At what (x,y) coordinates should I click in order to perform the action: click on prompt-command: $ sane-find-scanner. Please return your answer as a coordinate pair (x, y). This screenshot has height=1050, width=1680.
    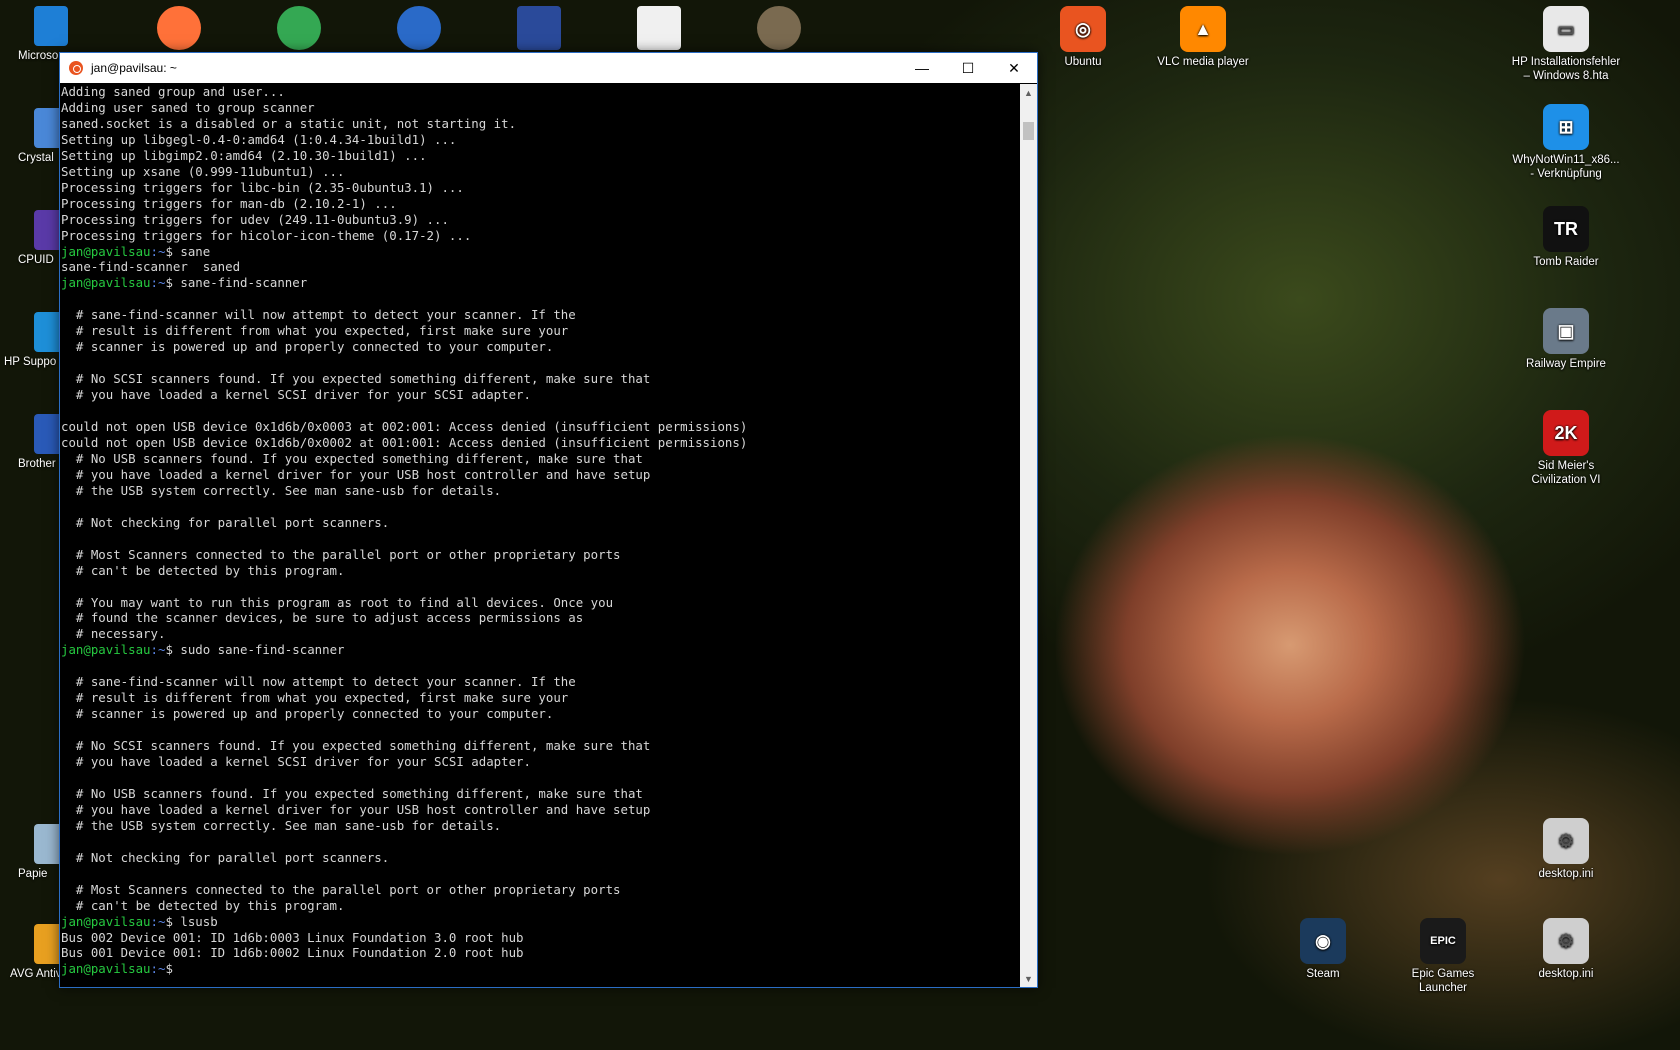
    Looking at the image, I should click on (236, 283).